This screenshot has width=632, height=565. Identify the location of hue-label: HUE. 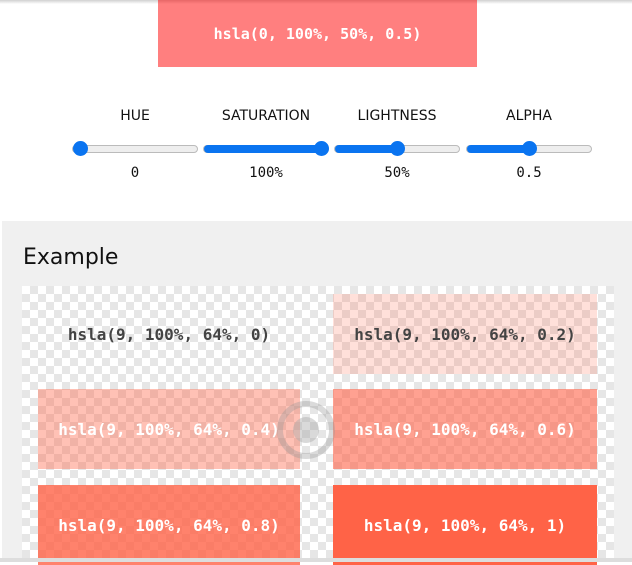
(135, 116).